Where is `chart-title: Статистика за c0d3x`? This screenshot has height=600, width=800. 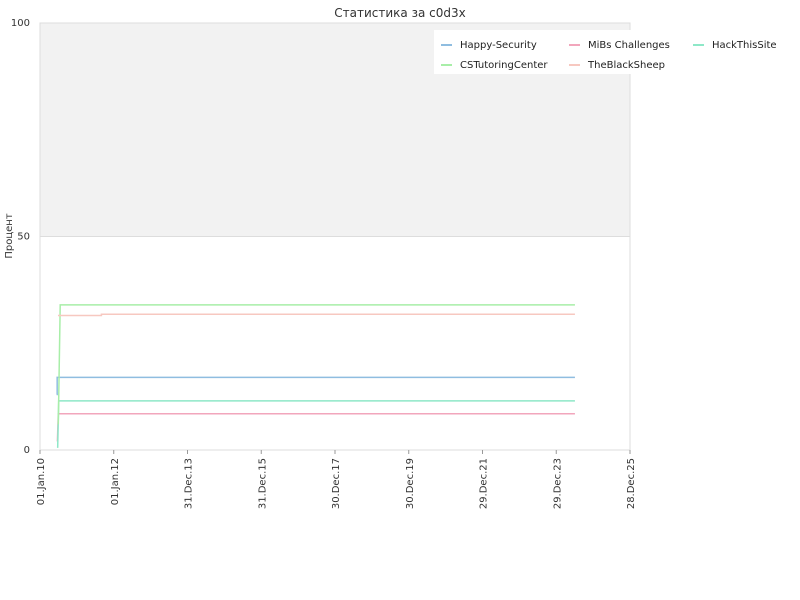 chart-title: Статистика за c0d3x is located at coordinates (399, 13).